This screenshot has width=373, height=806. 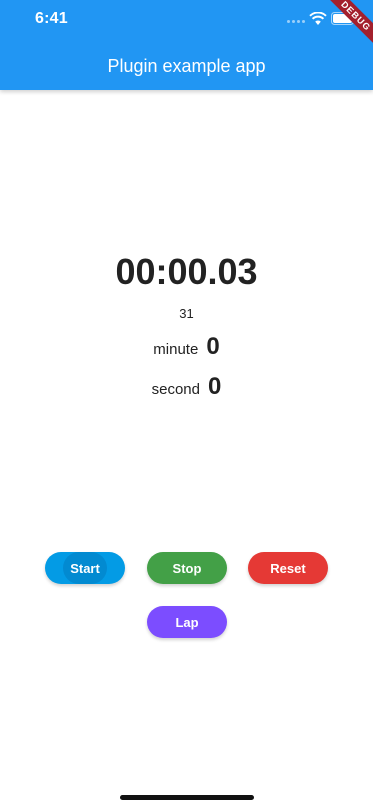 What do you see at coordinates (186, 45) in the screenshot?
I see `app-bar: 6:41 DEBUG Plugin example app` at bounding box center [186, 45].